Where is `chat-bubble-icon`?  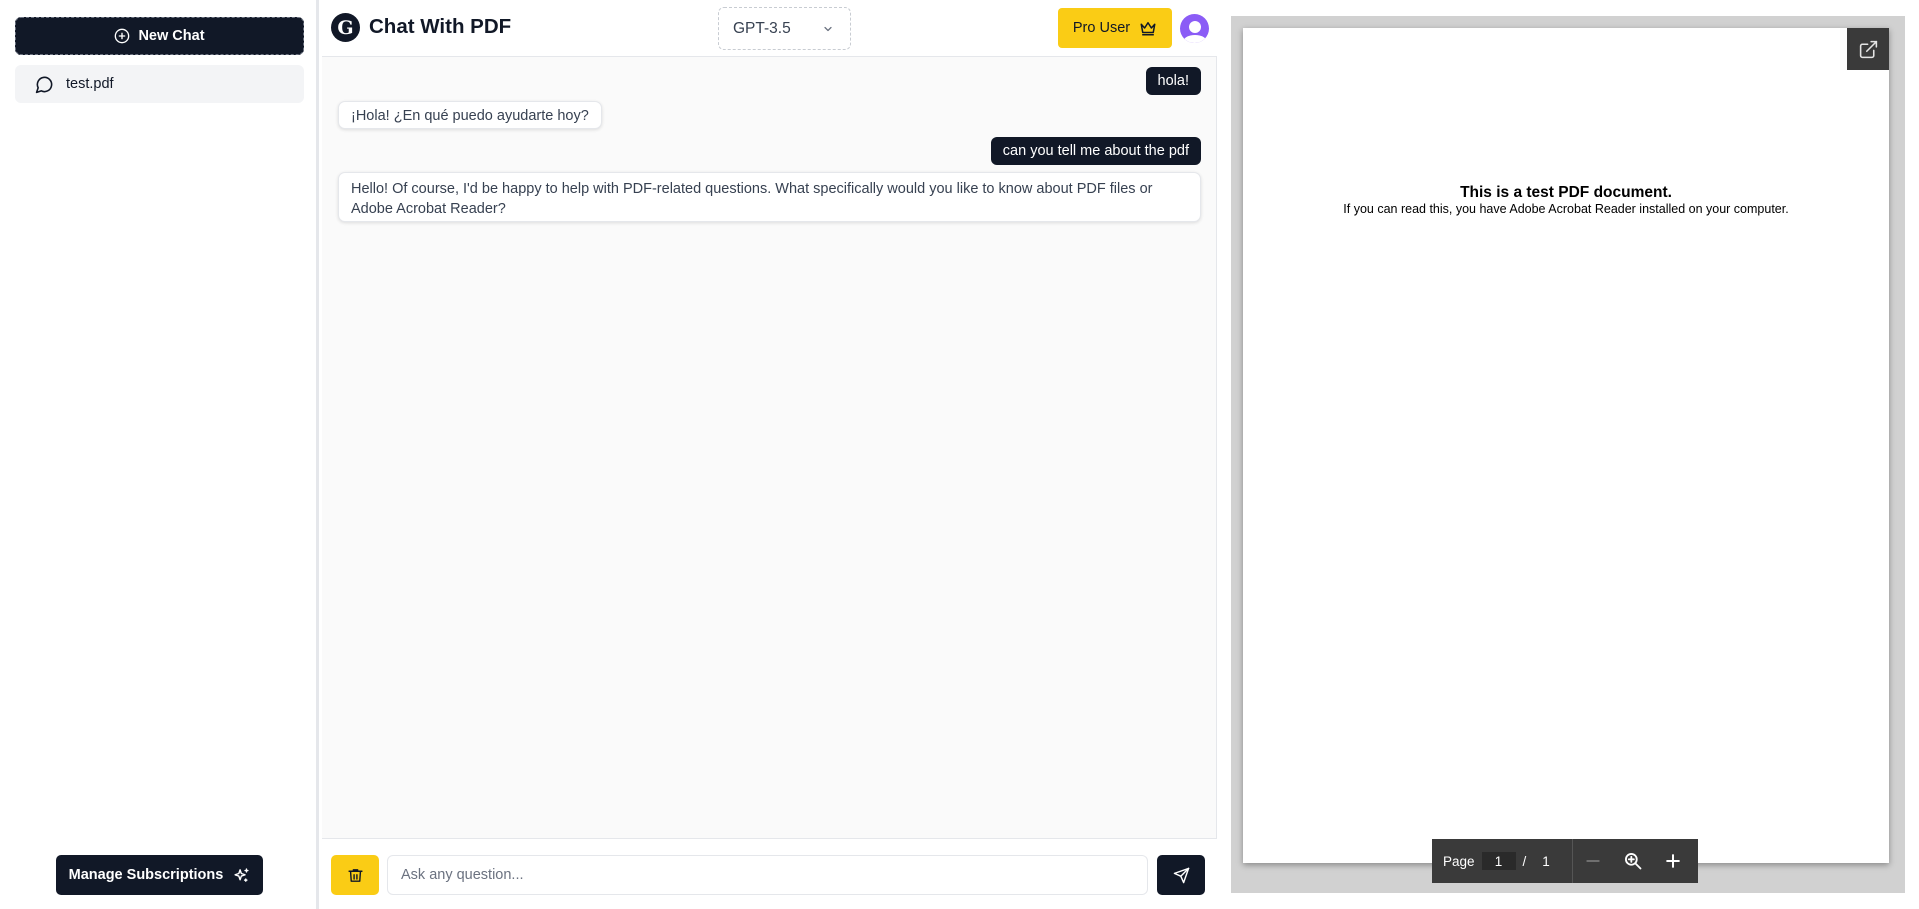 chat-bubble-icon is located at coordinates (44, 84).